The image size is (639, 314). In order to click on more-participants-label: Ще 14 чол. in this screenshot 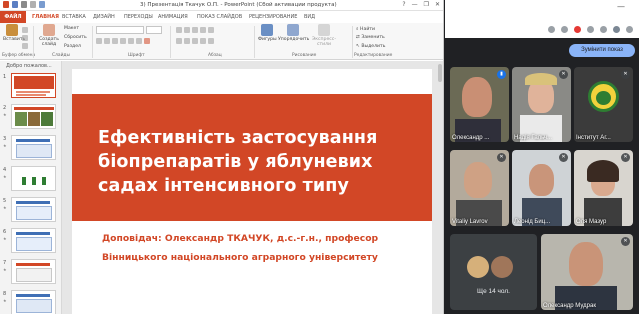, I will do `click(493, 291)`.